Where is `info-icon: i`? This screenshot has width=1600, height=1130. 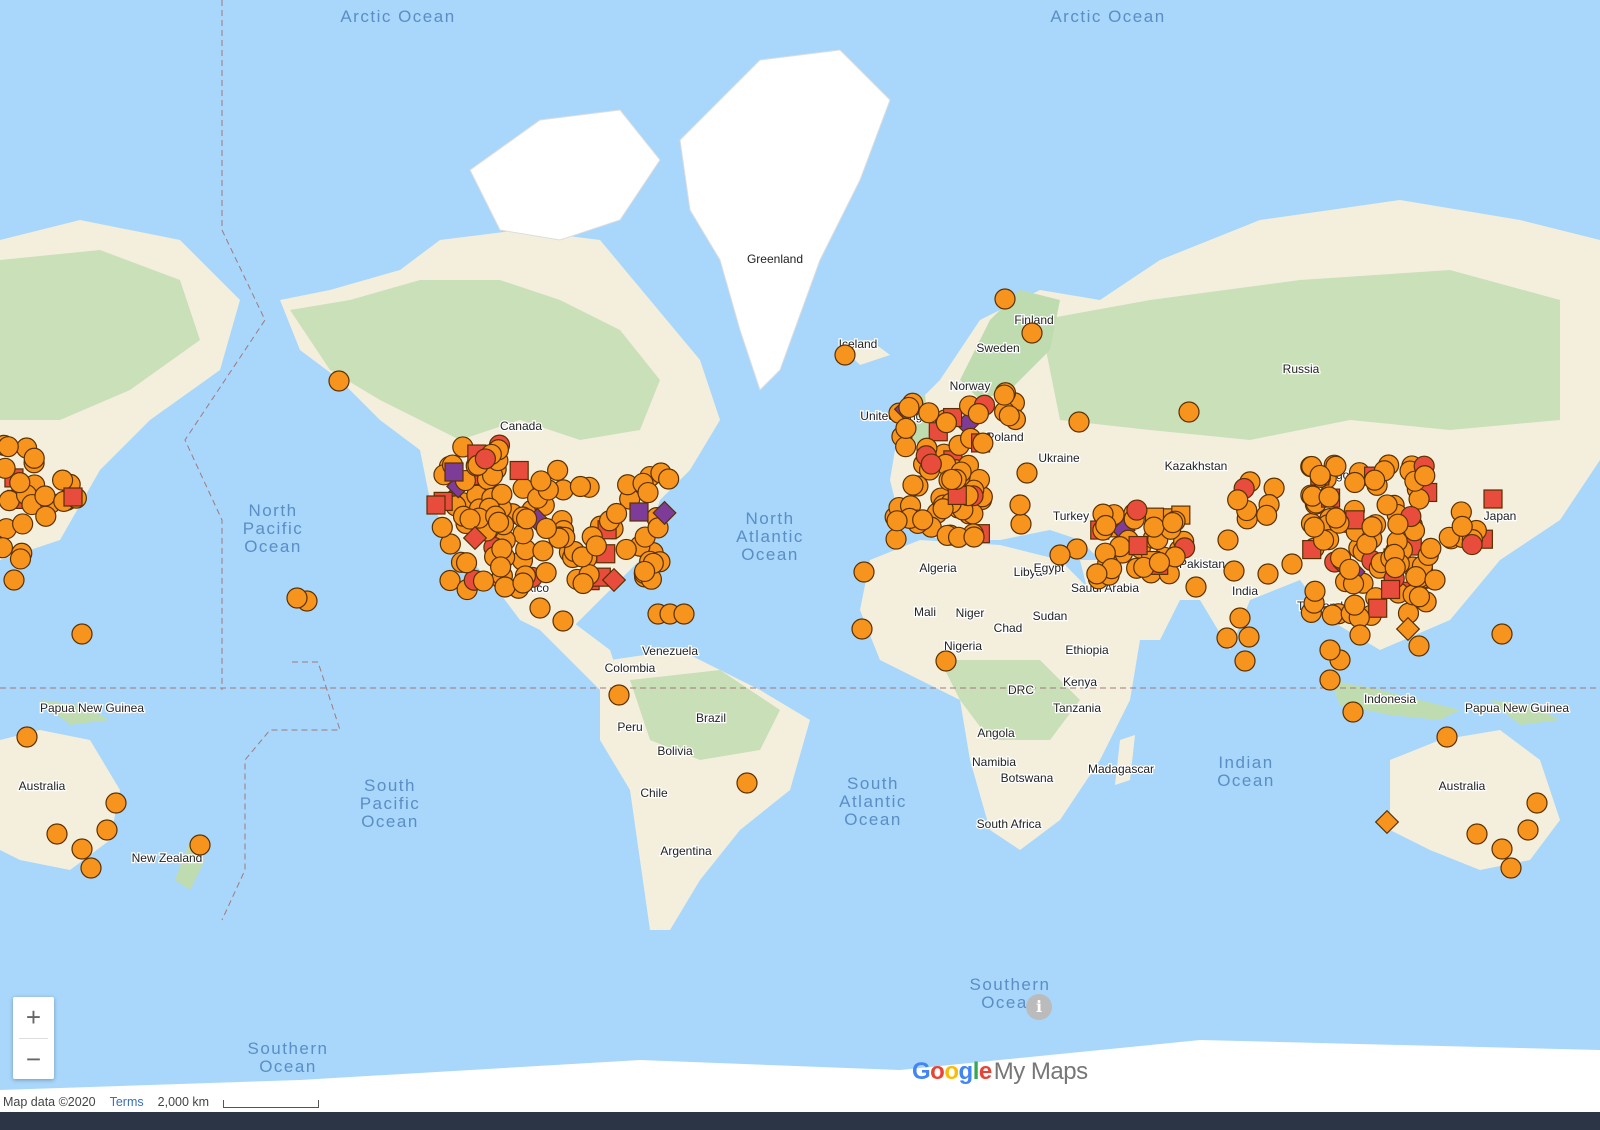 info-icon: i is located at coordinates (1039, 1007).